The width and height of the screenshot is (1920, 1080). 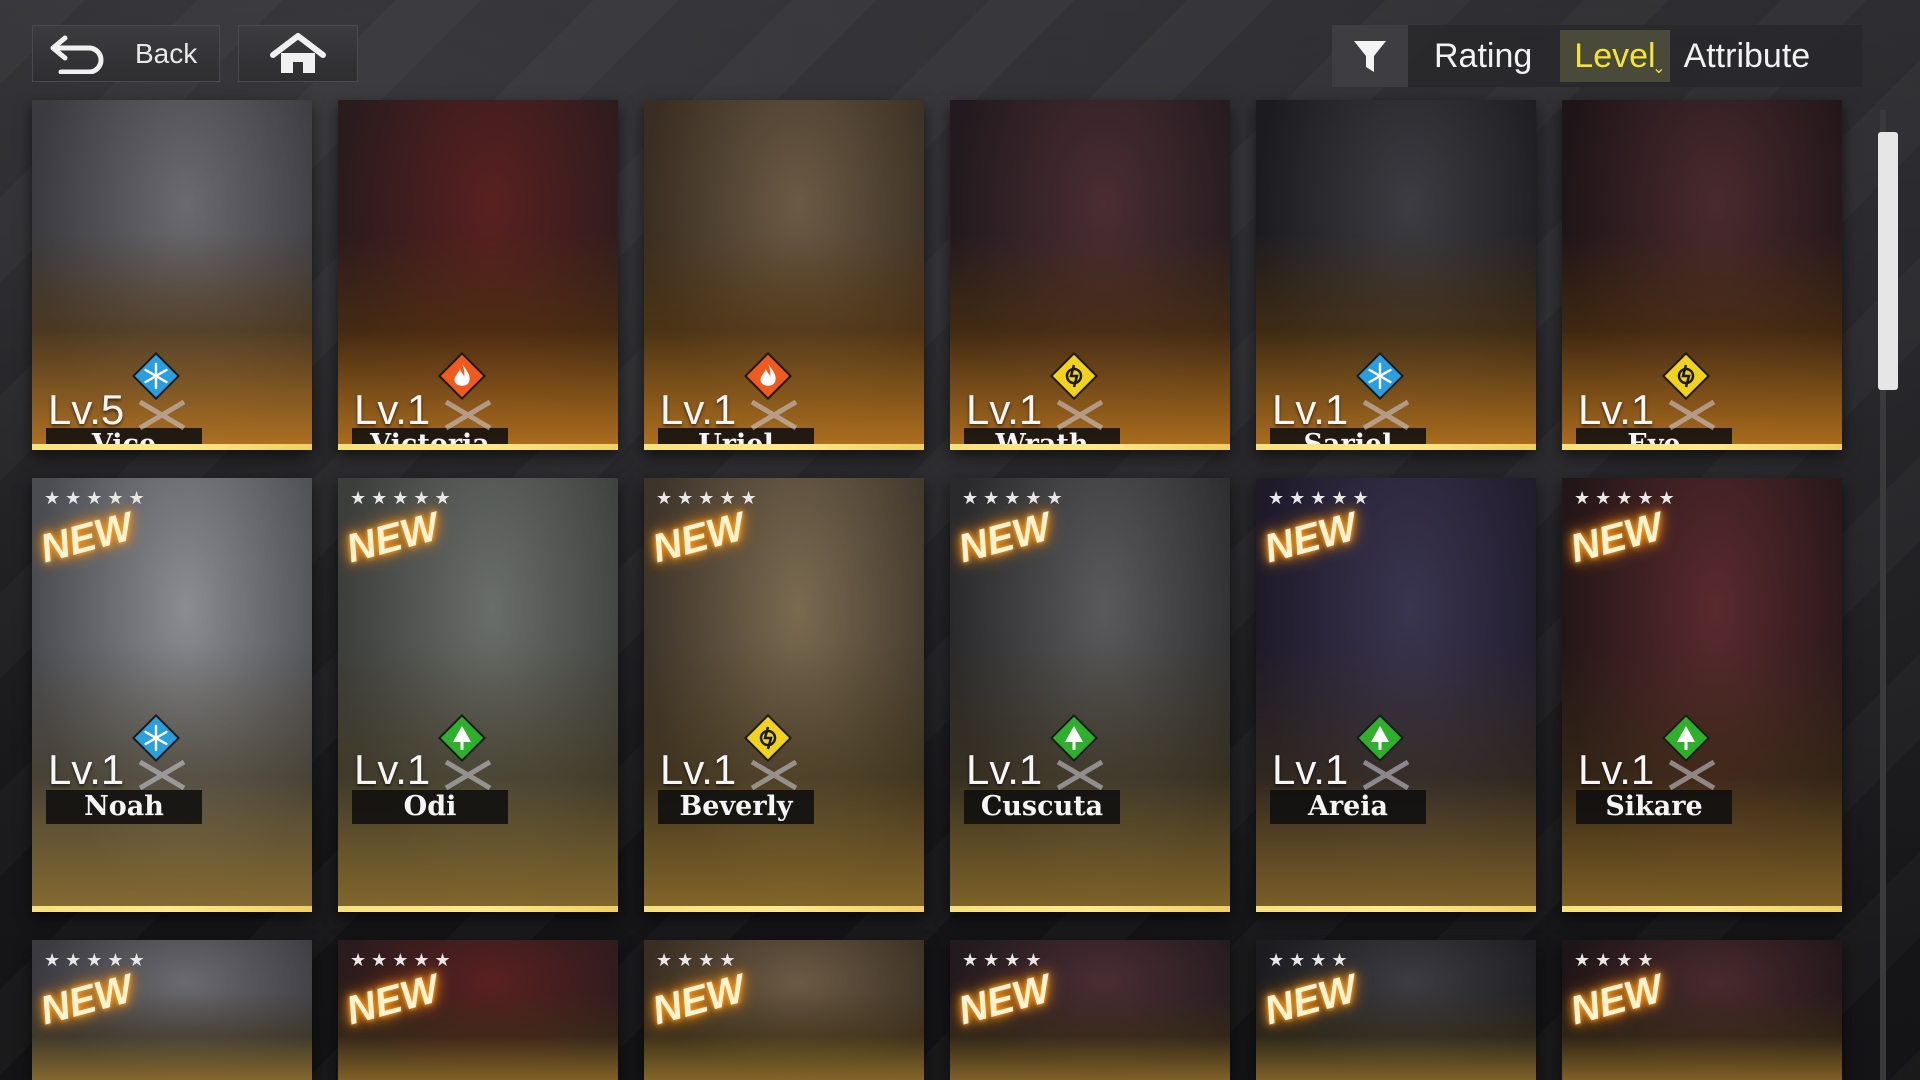 I want to click on filter-icon, so click(x=1370, y=56).